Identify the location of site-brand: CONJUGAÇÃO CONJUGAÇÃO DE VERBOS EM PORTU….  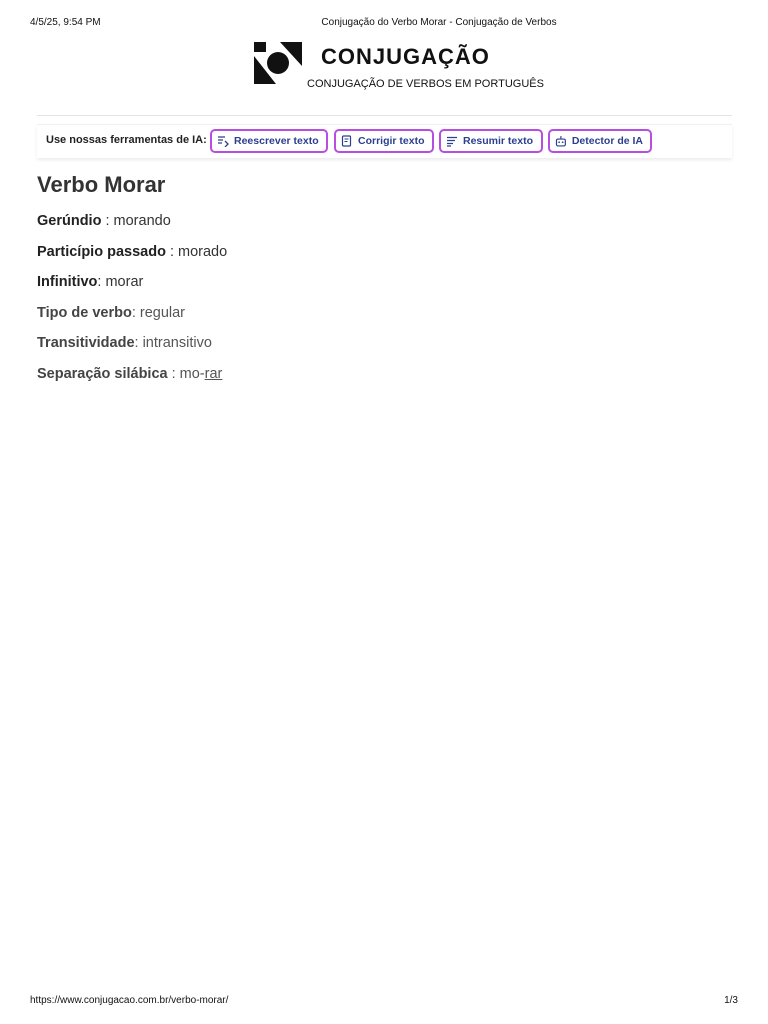
(404, 67).